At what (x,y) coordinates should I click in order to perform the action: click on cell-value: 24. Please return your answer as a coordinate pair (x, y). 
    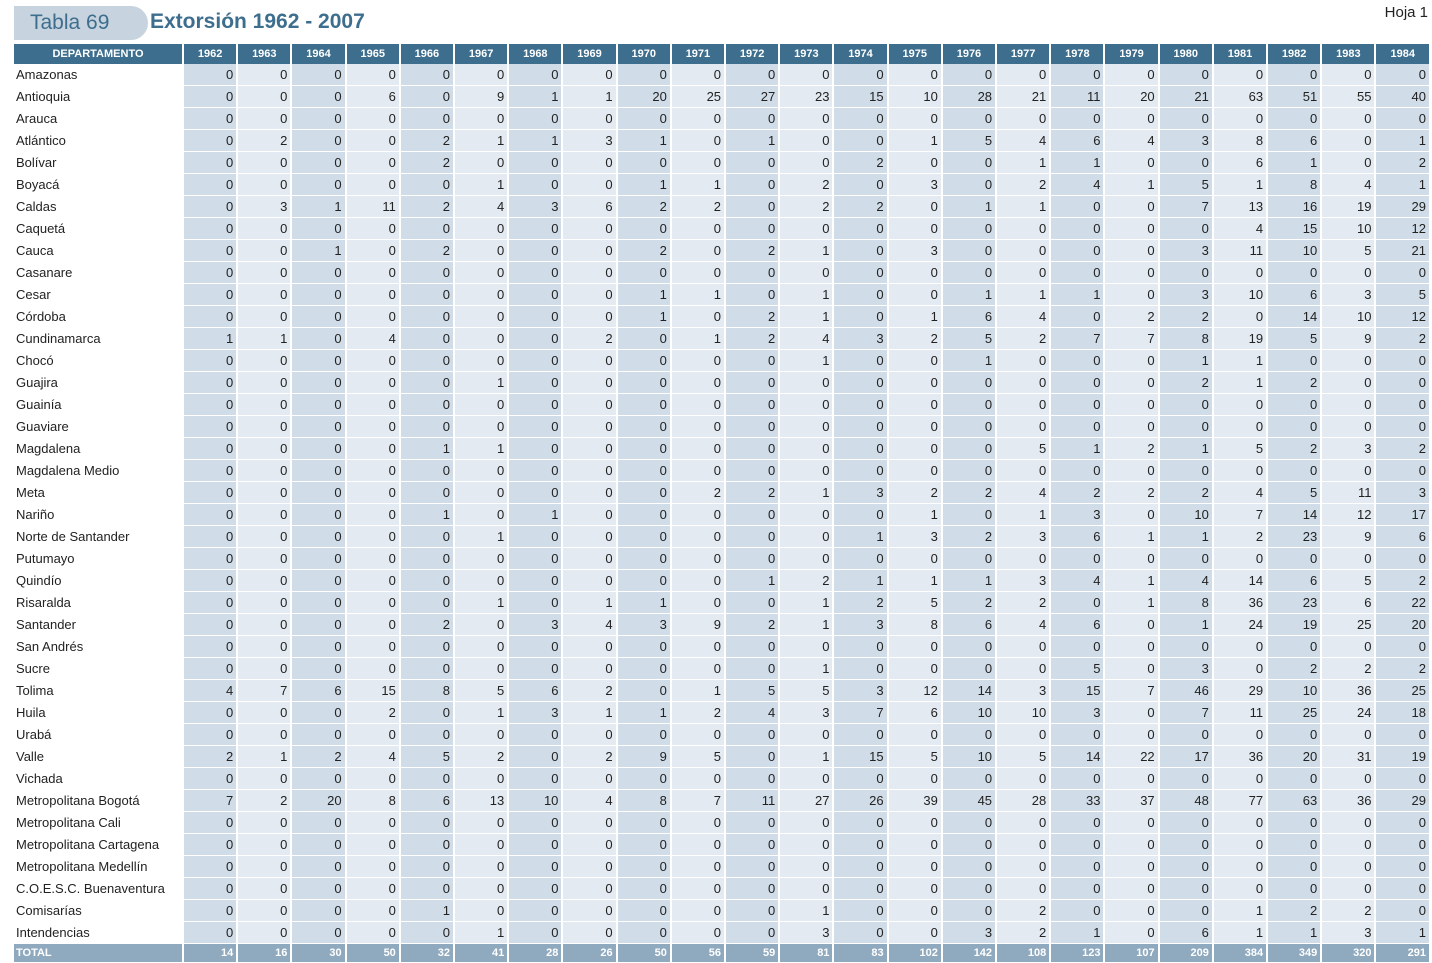
    Looking at the image, I should click on (1240, 624).